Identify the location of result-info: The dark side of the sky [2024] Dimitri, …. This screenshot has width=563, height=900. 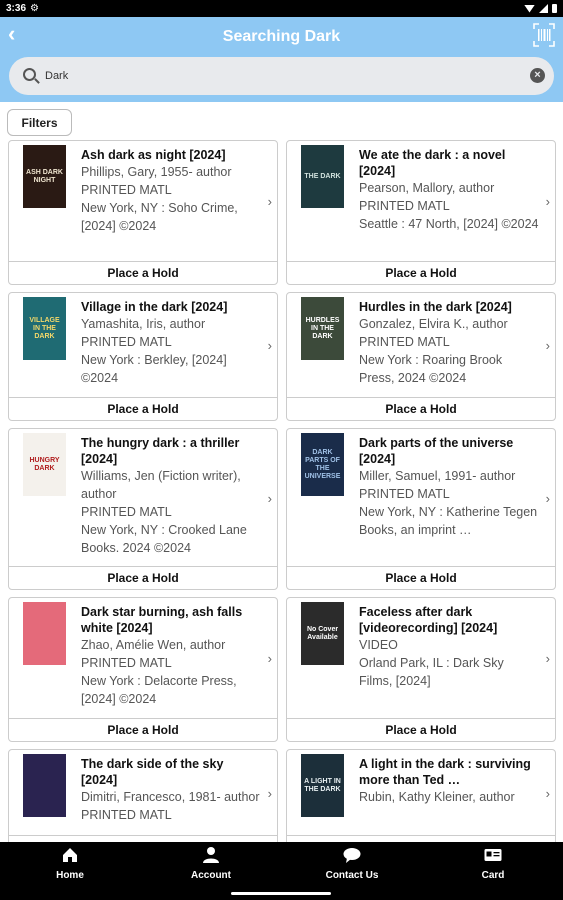
(171, 790).